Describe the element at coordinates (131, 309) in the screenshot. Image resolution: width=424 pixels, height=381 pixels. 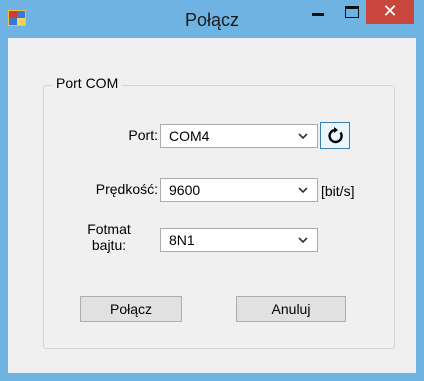
I see `connect-button: Połącz` at that location.